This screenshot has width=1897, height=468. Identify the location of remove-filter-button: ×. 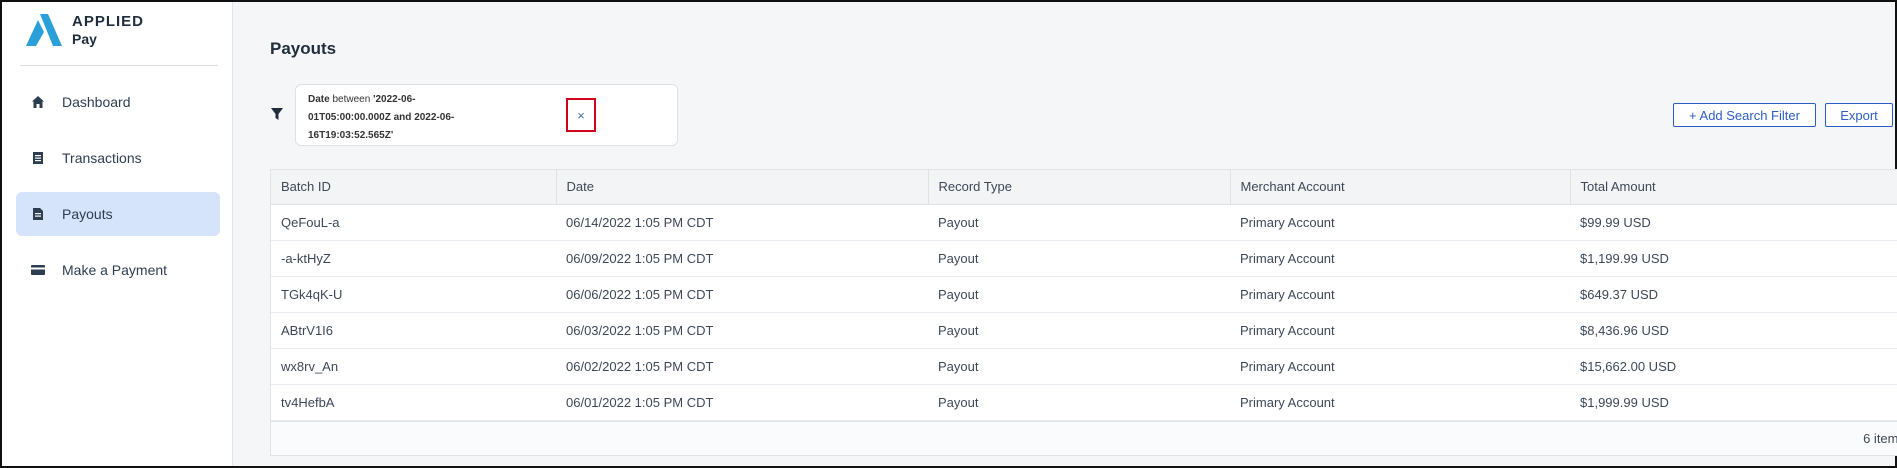
(581, 115).